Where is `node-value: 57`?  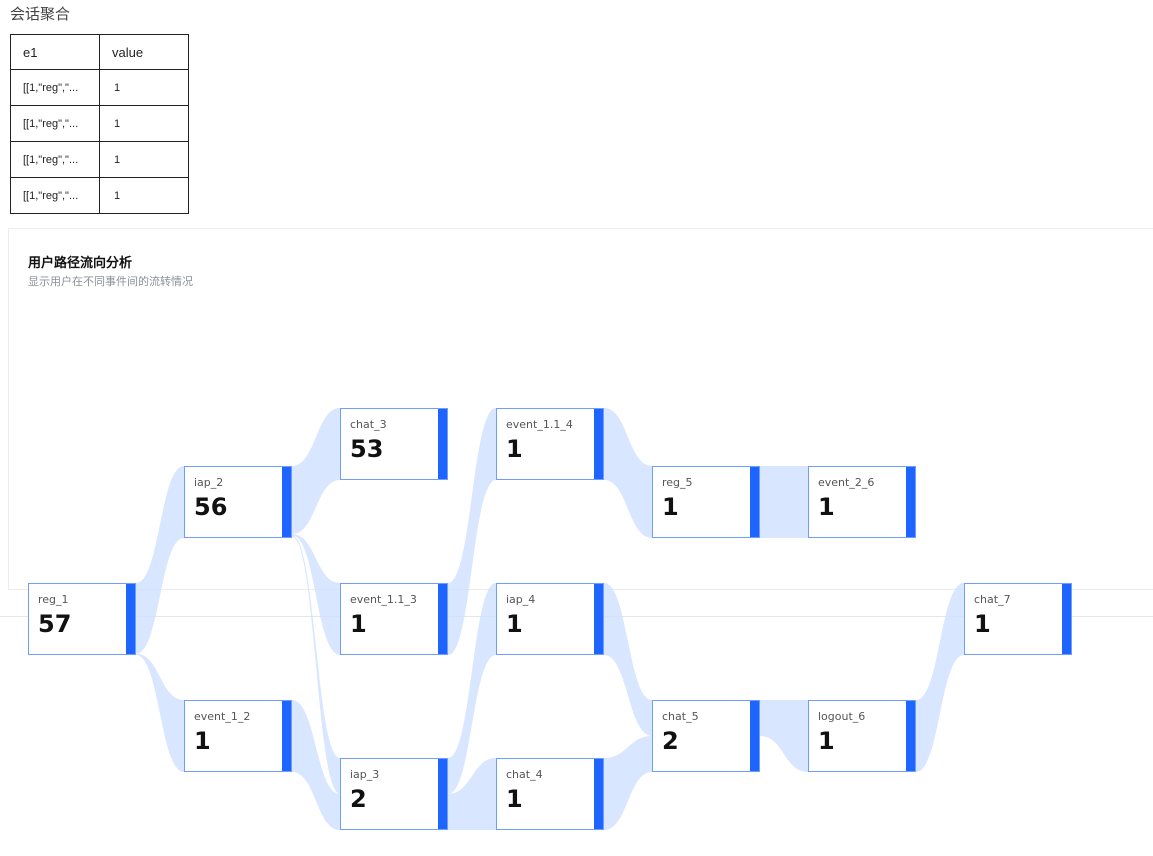
node-value: 57 is located at coordinates (55, 624).